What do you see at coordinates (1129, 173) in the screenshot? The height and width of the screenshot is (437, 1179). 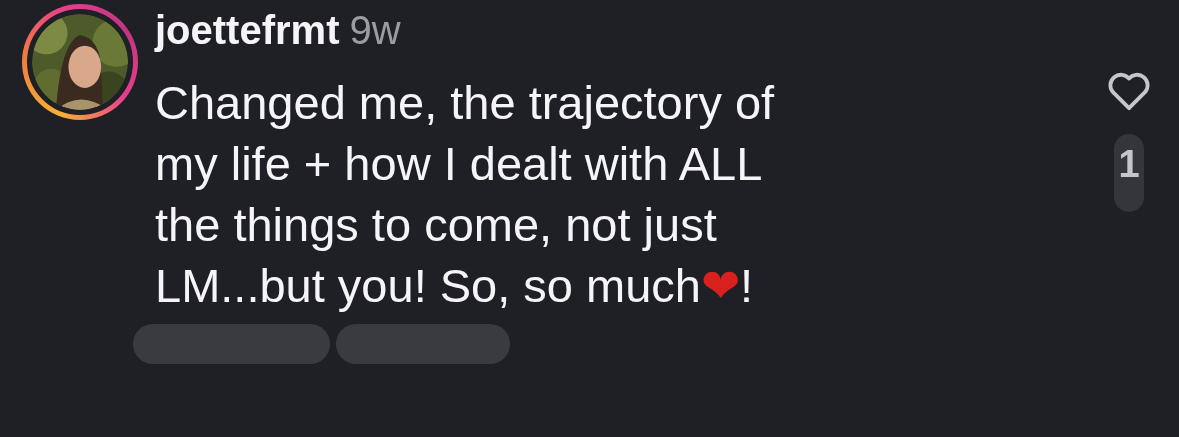 I see `like-count: 1` at bounding box center [1129, 173].